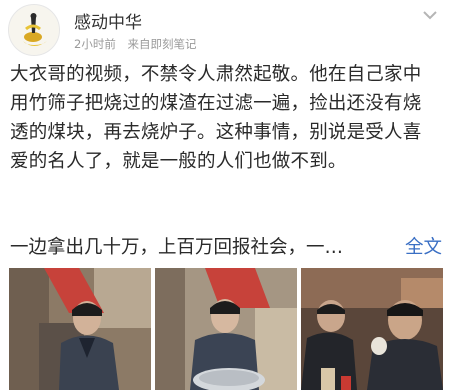 The width and height of the screenshot is (450, 390). I want to click on full-text-link: 全文, so click(423, 247).